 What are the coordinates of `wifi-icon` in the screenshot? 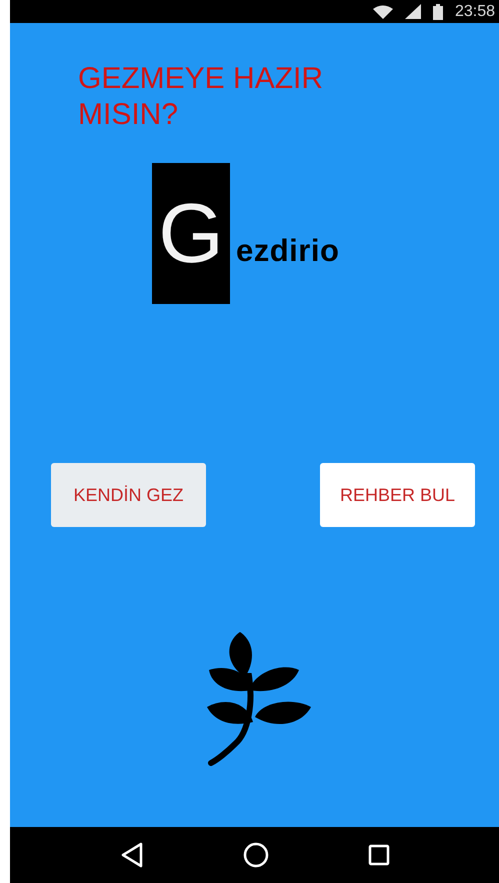 It's located at (382, 11).